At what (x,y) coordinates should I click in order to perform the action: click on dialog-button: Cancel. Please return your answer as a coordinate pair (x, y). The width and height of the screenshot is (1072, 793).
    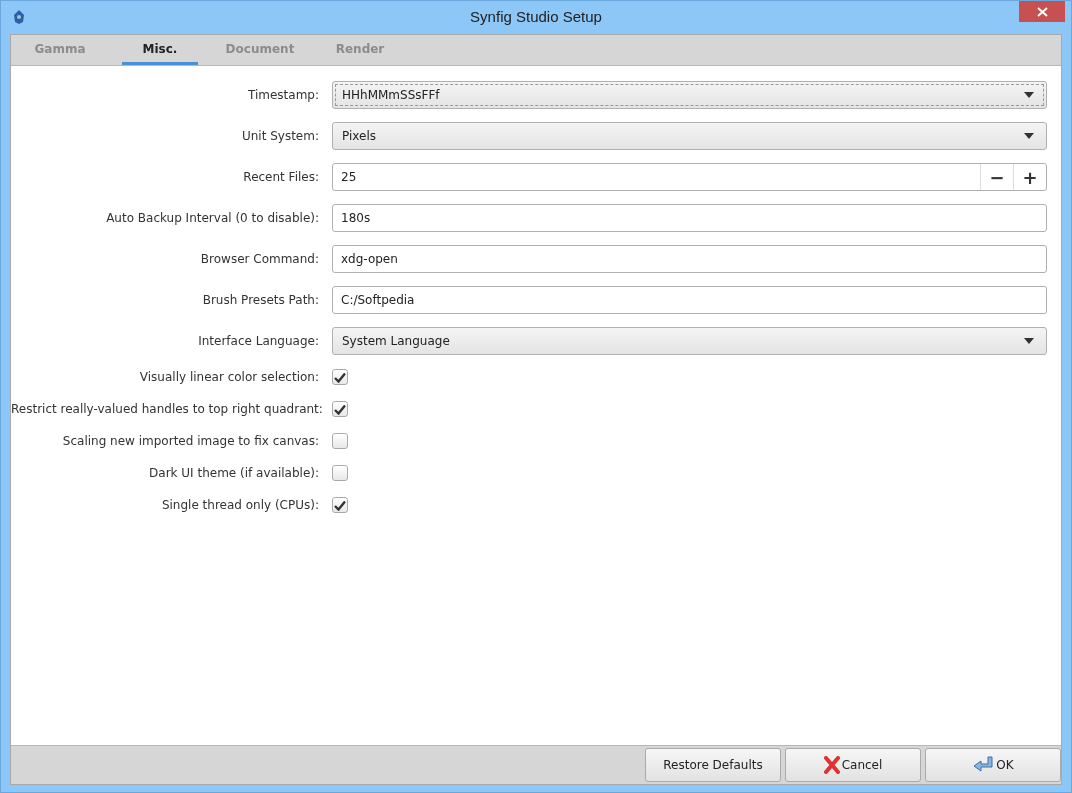
    Looking at the image, I should click on (853, 765).